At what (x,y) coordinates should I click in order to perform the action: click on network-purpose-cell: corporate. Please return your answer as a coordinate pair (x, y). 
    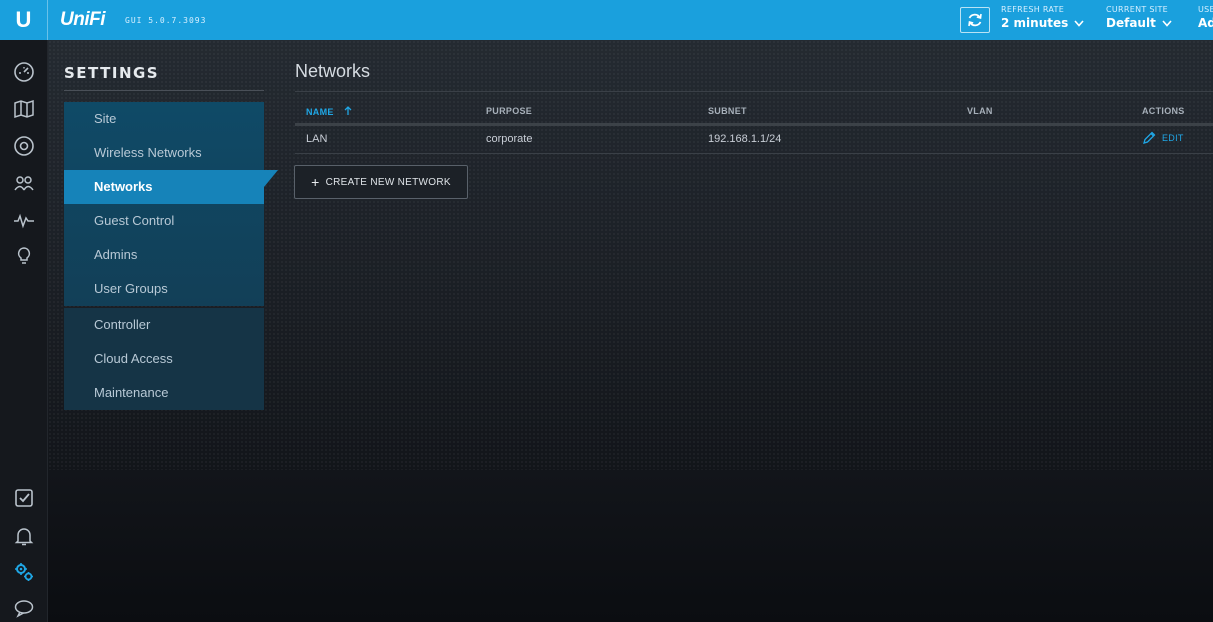
    Looking at the image, I should click on (586, 139).